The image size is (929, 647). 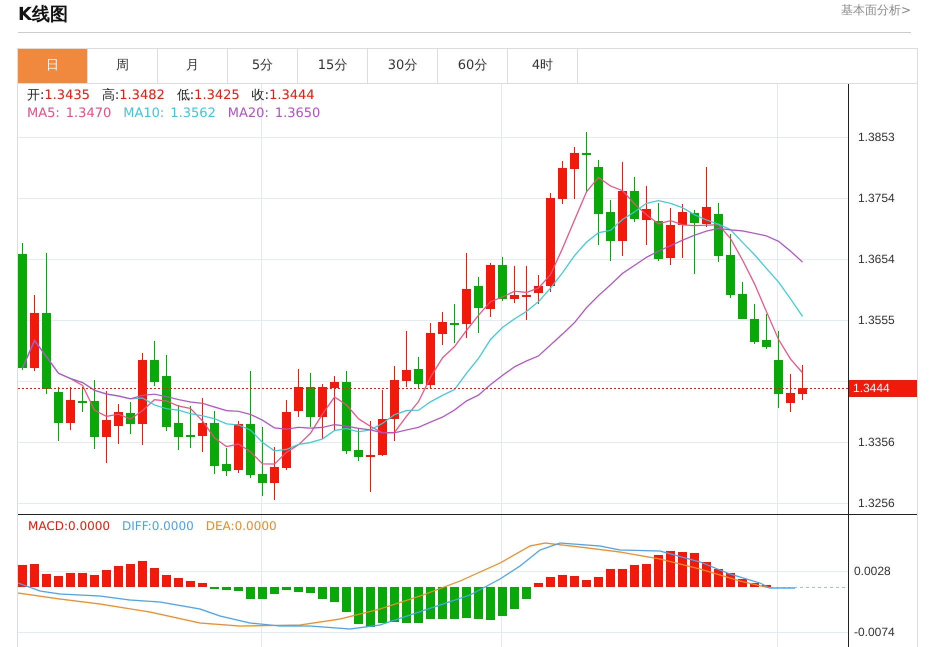 What do you see at coordinates (89, 114) in the screenshot?
I see `legend-value: 1.3470` at bounding box center [89, 114].